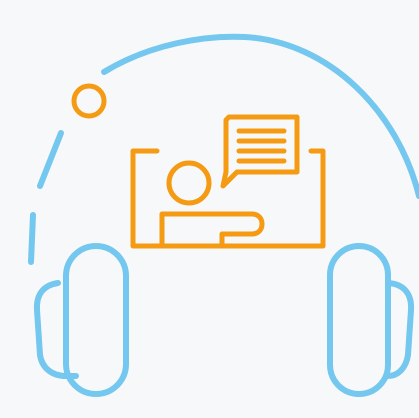 The height and width of the screenshot is (418, 419). Describe the element at coordinates (56, 329) in the screenshot. I see `left-ear-cup-outer` at that location.